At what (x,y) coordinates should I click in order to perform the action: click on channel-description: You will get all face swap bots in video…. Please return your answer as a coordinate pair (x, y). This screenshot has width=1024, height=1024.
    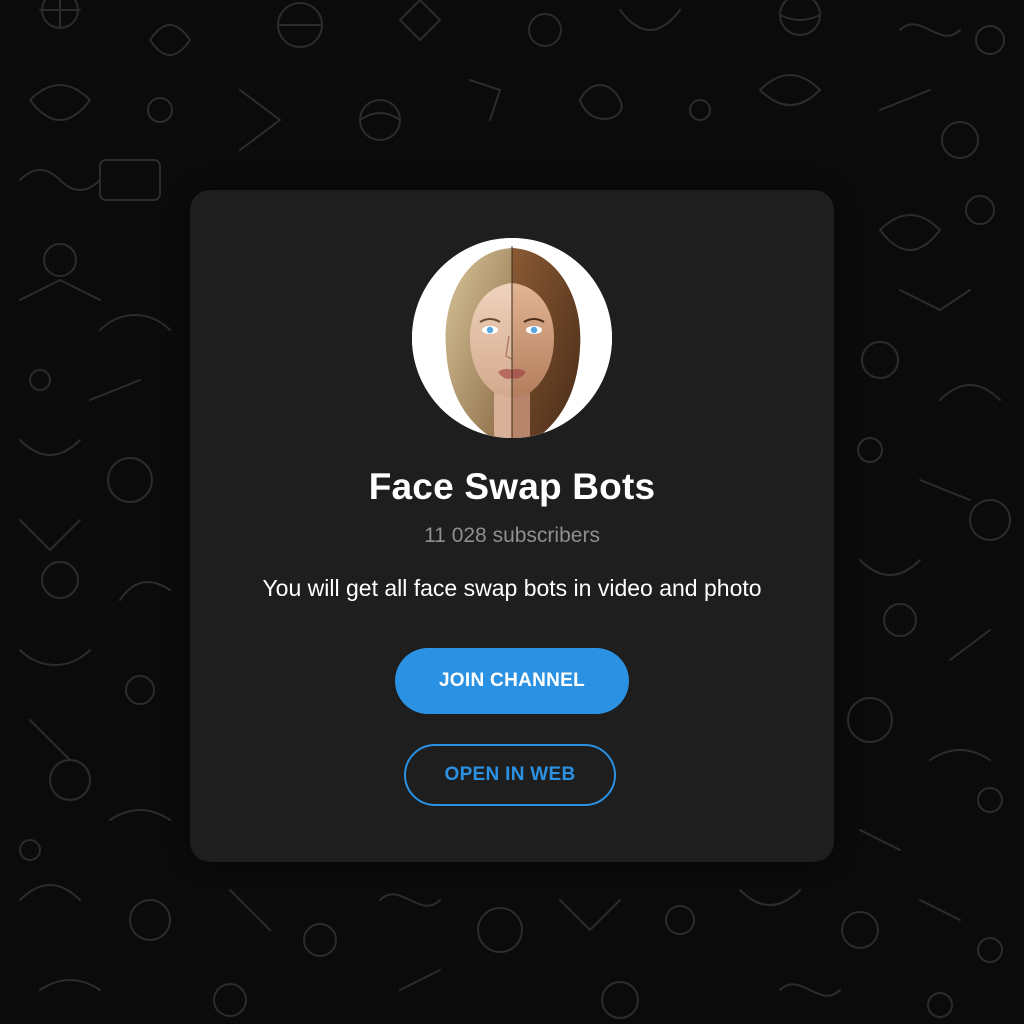
    Looking at the image, I should click on (512, 588).